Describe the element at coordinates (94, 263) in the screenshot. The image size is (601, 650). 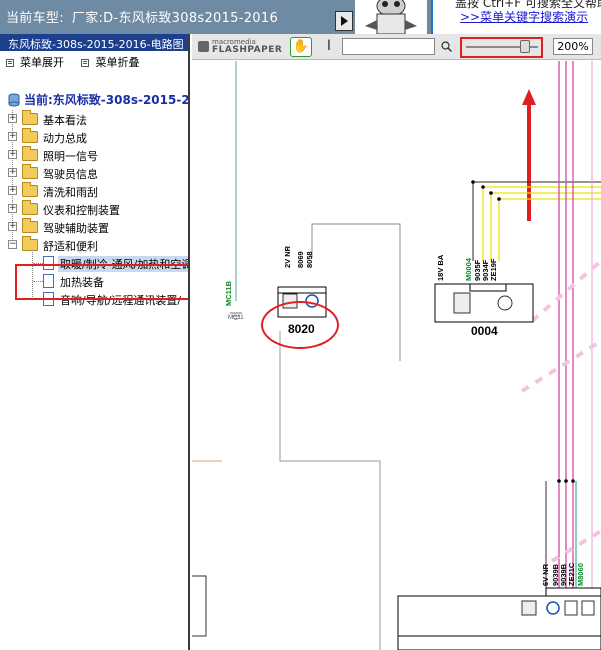
I see `tree-item-hvac: 取暖/制冷-通风/加热和空调` at that location.